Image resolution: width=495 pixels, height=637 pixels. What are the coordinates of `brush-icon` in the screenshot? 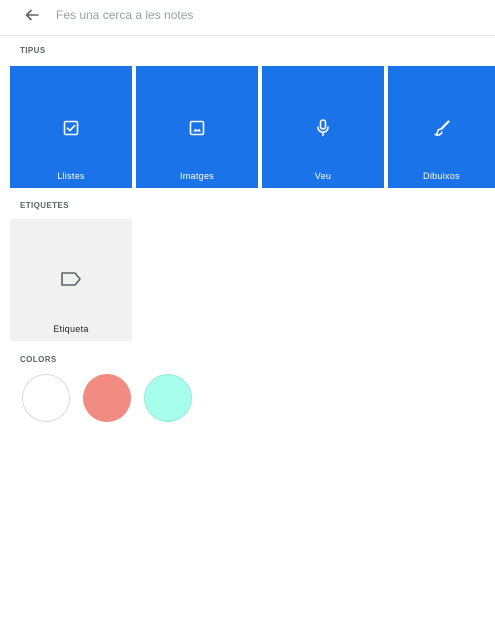 It's located at (442, 128).